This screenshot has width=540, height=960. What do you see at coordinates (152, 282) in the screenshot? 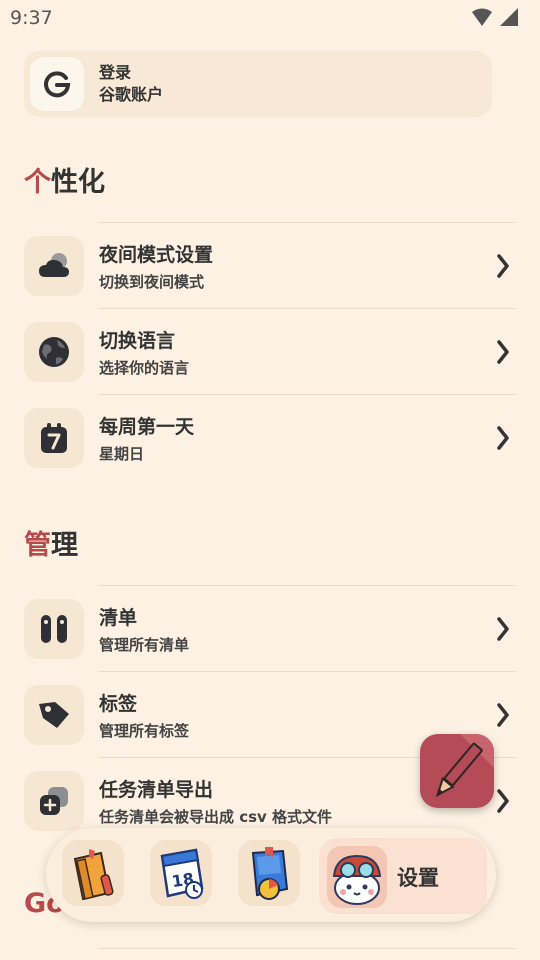
I see `row-subtitle: 切换到夜间模式` at bounding box center [152, 282].